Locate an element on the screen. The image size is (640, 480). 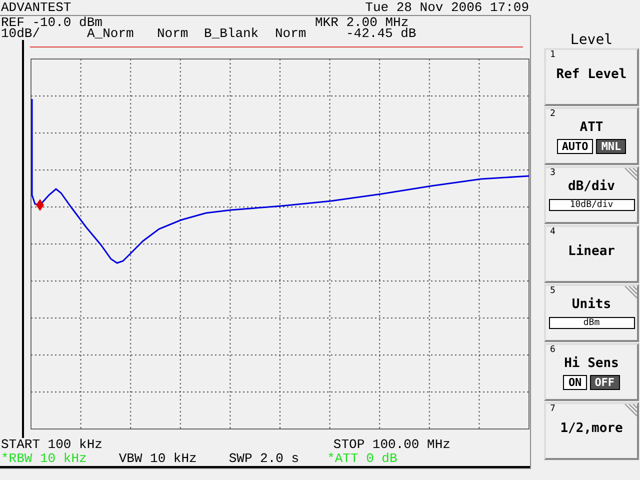
sweep-setting: VBW 10 kHz is located at coordinates (157, 459).